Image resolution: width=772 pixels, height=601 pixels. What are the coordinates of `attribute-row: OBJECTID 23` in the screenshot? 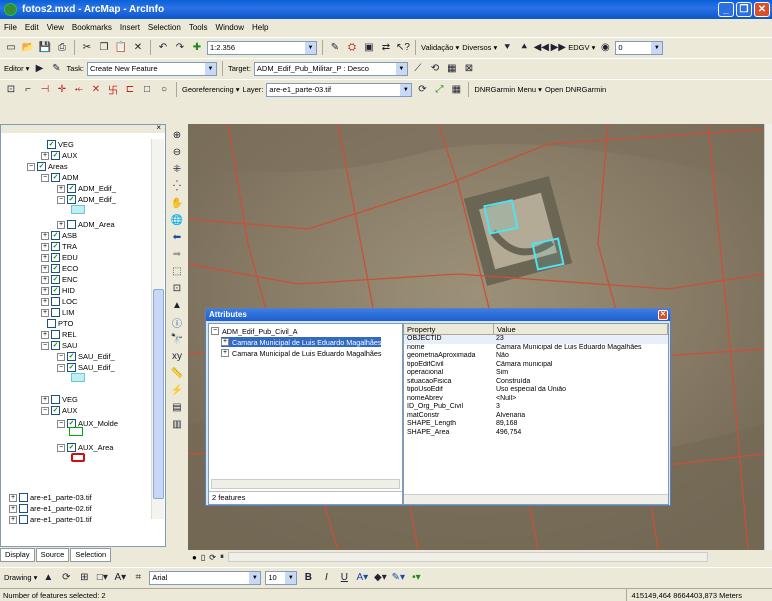 It's located at (536, 339).